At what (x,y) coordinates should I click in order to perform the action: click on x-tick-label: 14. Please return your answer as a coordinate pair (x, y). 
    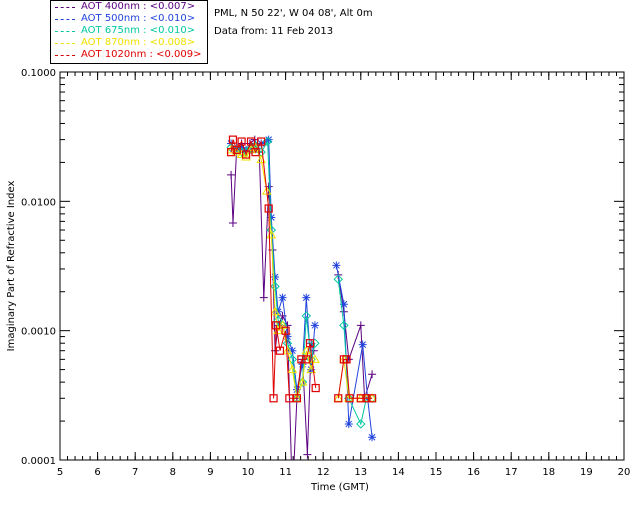
    Looking at the image, I should click on (398, 472).